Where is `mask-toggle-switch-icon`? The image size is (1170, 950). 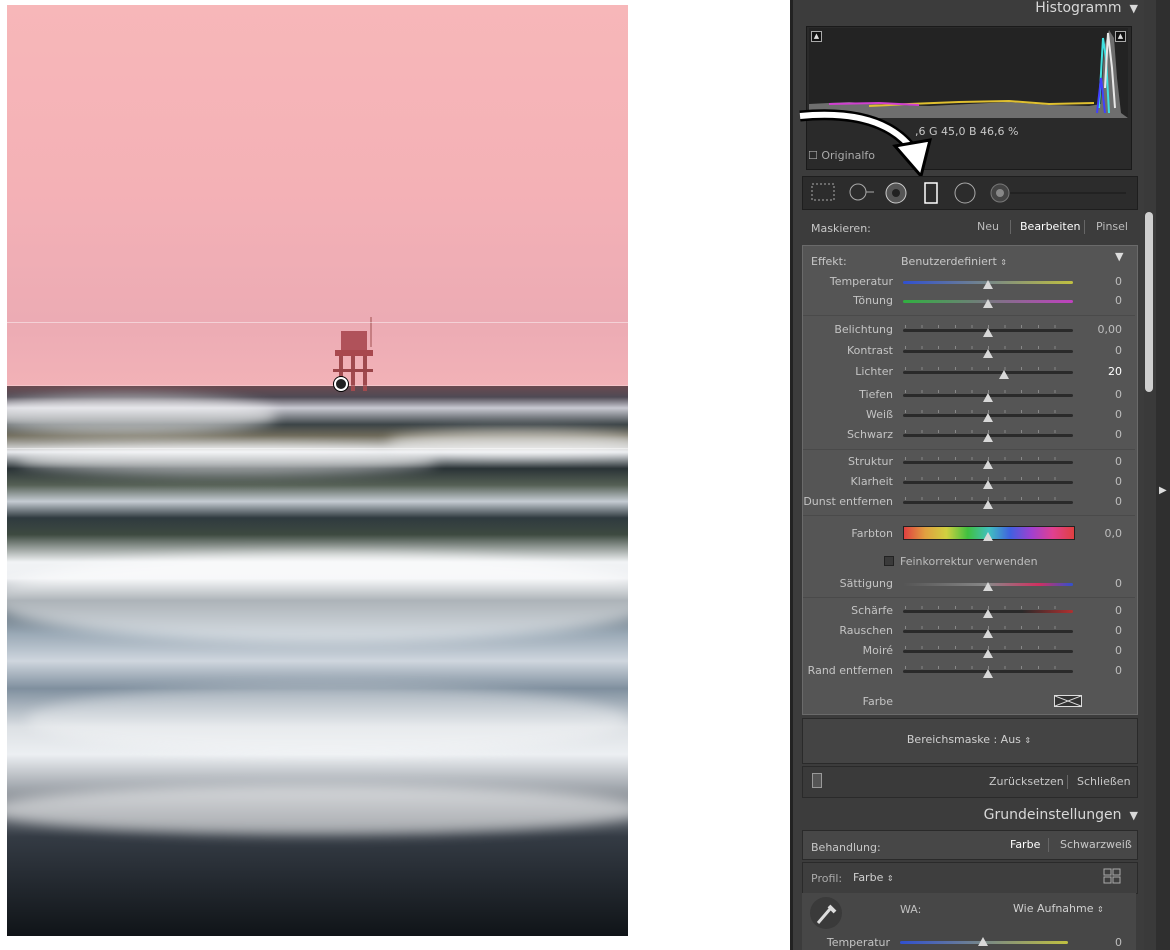
mask-toggle-switch-icon is located at coordinates (817, 780).